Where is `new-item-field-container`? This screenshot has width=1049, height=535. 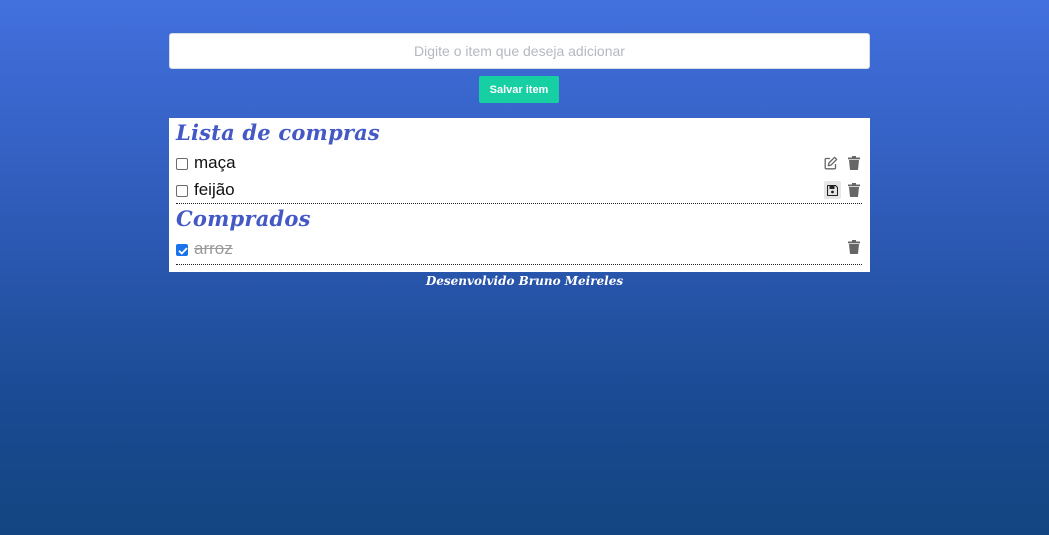
new-item-field-container is located at coordinates (519, 51).